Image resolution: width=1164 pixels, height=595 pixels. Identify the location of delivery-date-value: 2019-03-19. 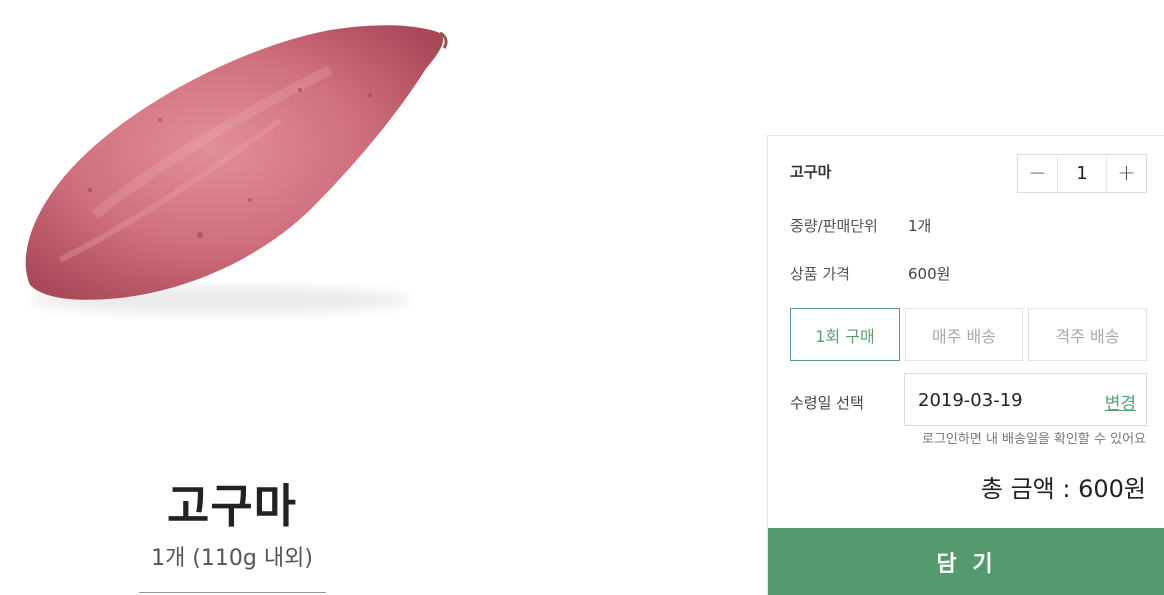
(970, 400).